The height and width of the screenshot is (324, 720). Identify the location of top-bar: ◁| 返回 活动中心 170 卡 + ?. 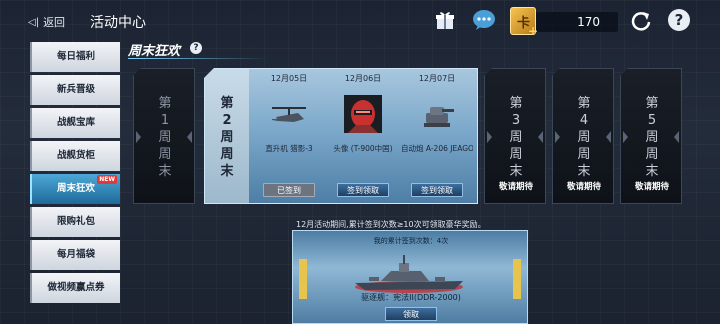
(360, 20).